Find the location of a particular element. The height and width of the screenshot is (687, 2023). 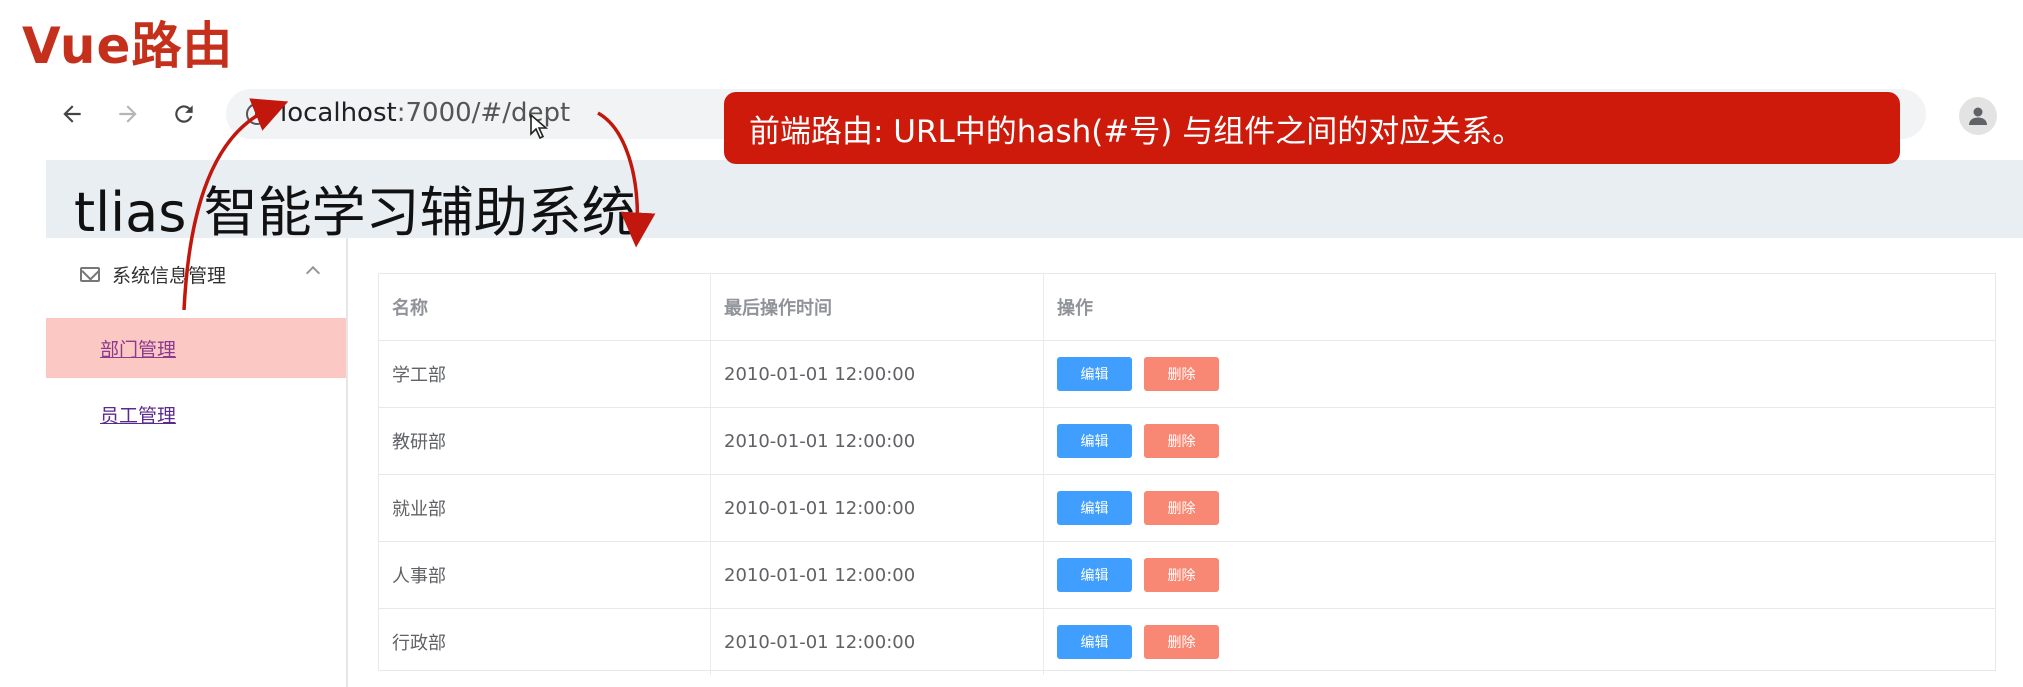

sidebar: 系统信息管理 部门管理 员工管理 is located at coordinates (197, 462).